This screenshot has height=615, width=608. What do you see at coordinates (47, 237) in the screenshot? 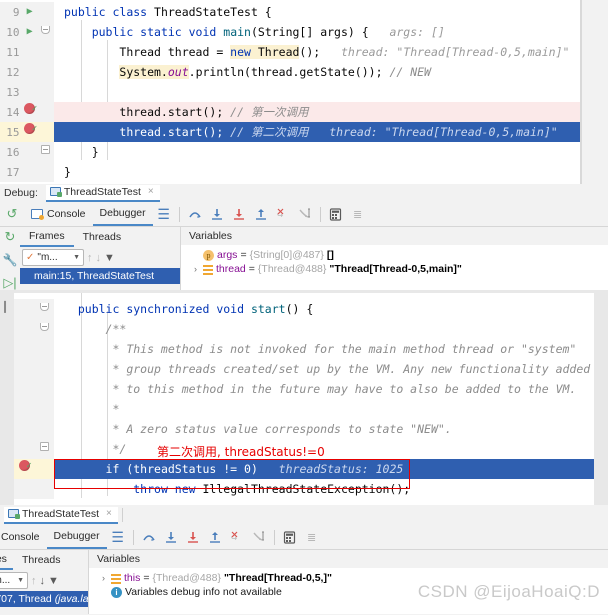
I see `tab-frames: Frames` at bounding box center [47, 237].